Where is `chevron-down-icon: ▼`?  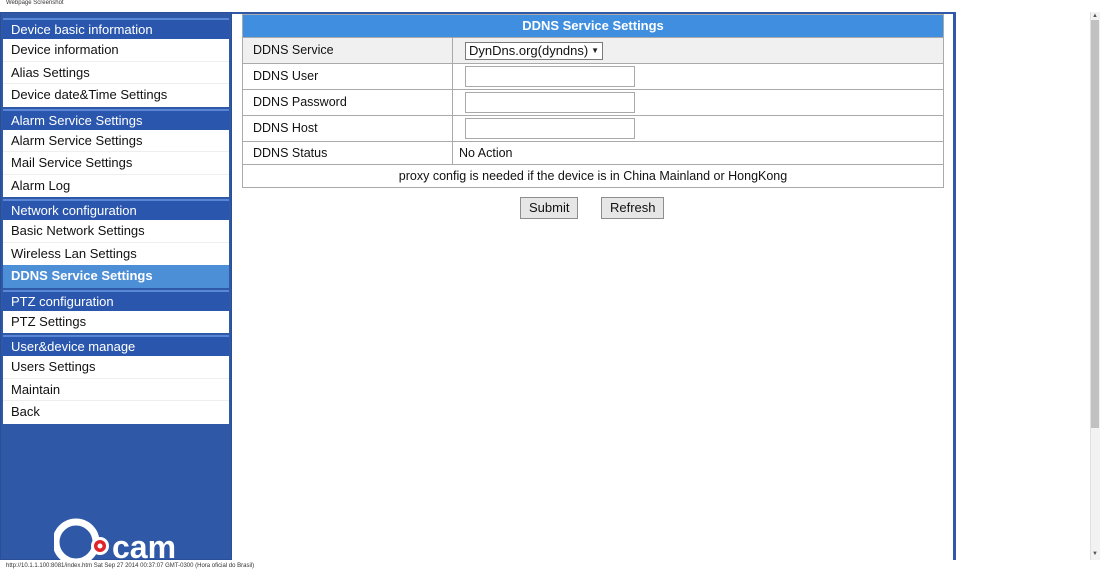 chevron-down-icon: ▼ is located at coordinates (595, 50).